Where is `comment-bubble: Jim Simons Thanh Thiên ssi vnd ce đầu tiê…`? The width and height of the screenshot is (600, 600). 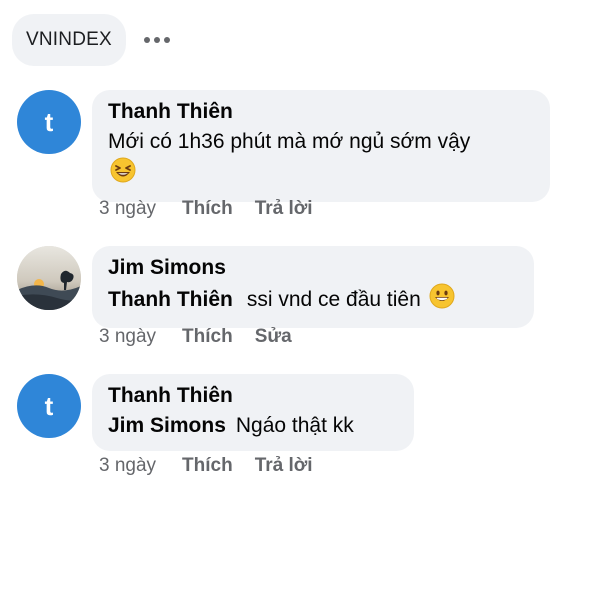 comment-bubble: Jim Simons Thanh Thiên ssi vnd ce đầu tiê… is located at coordinates (313, 287).